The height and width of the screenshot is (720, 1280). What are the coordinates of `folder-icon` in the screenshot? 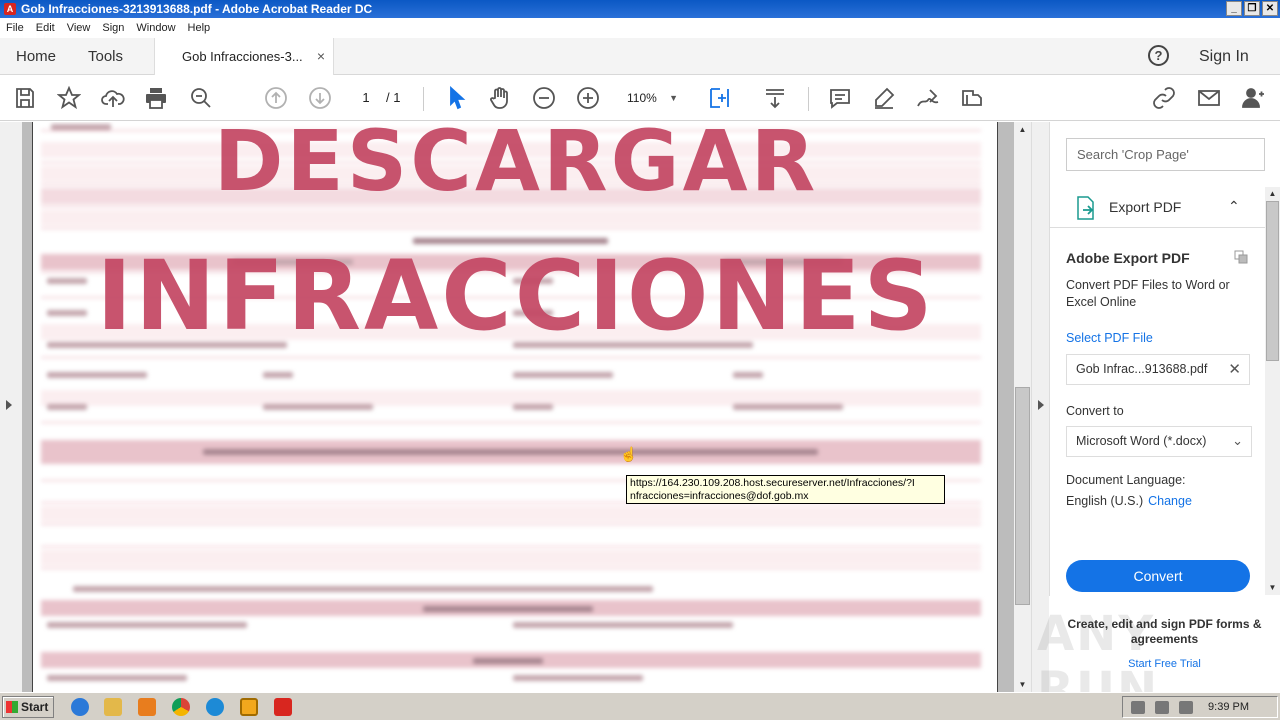 It's located at (113, 707).